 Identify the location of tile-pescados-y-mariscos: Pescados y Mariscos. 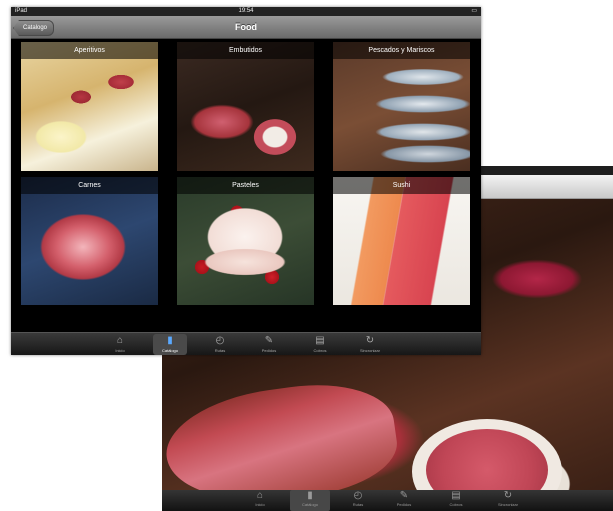
(401, 106).